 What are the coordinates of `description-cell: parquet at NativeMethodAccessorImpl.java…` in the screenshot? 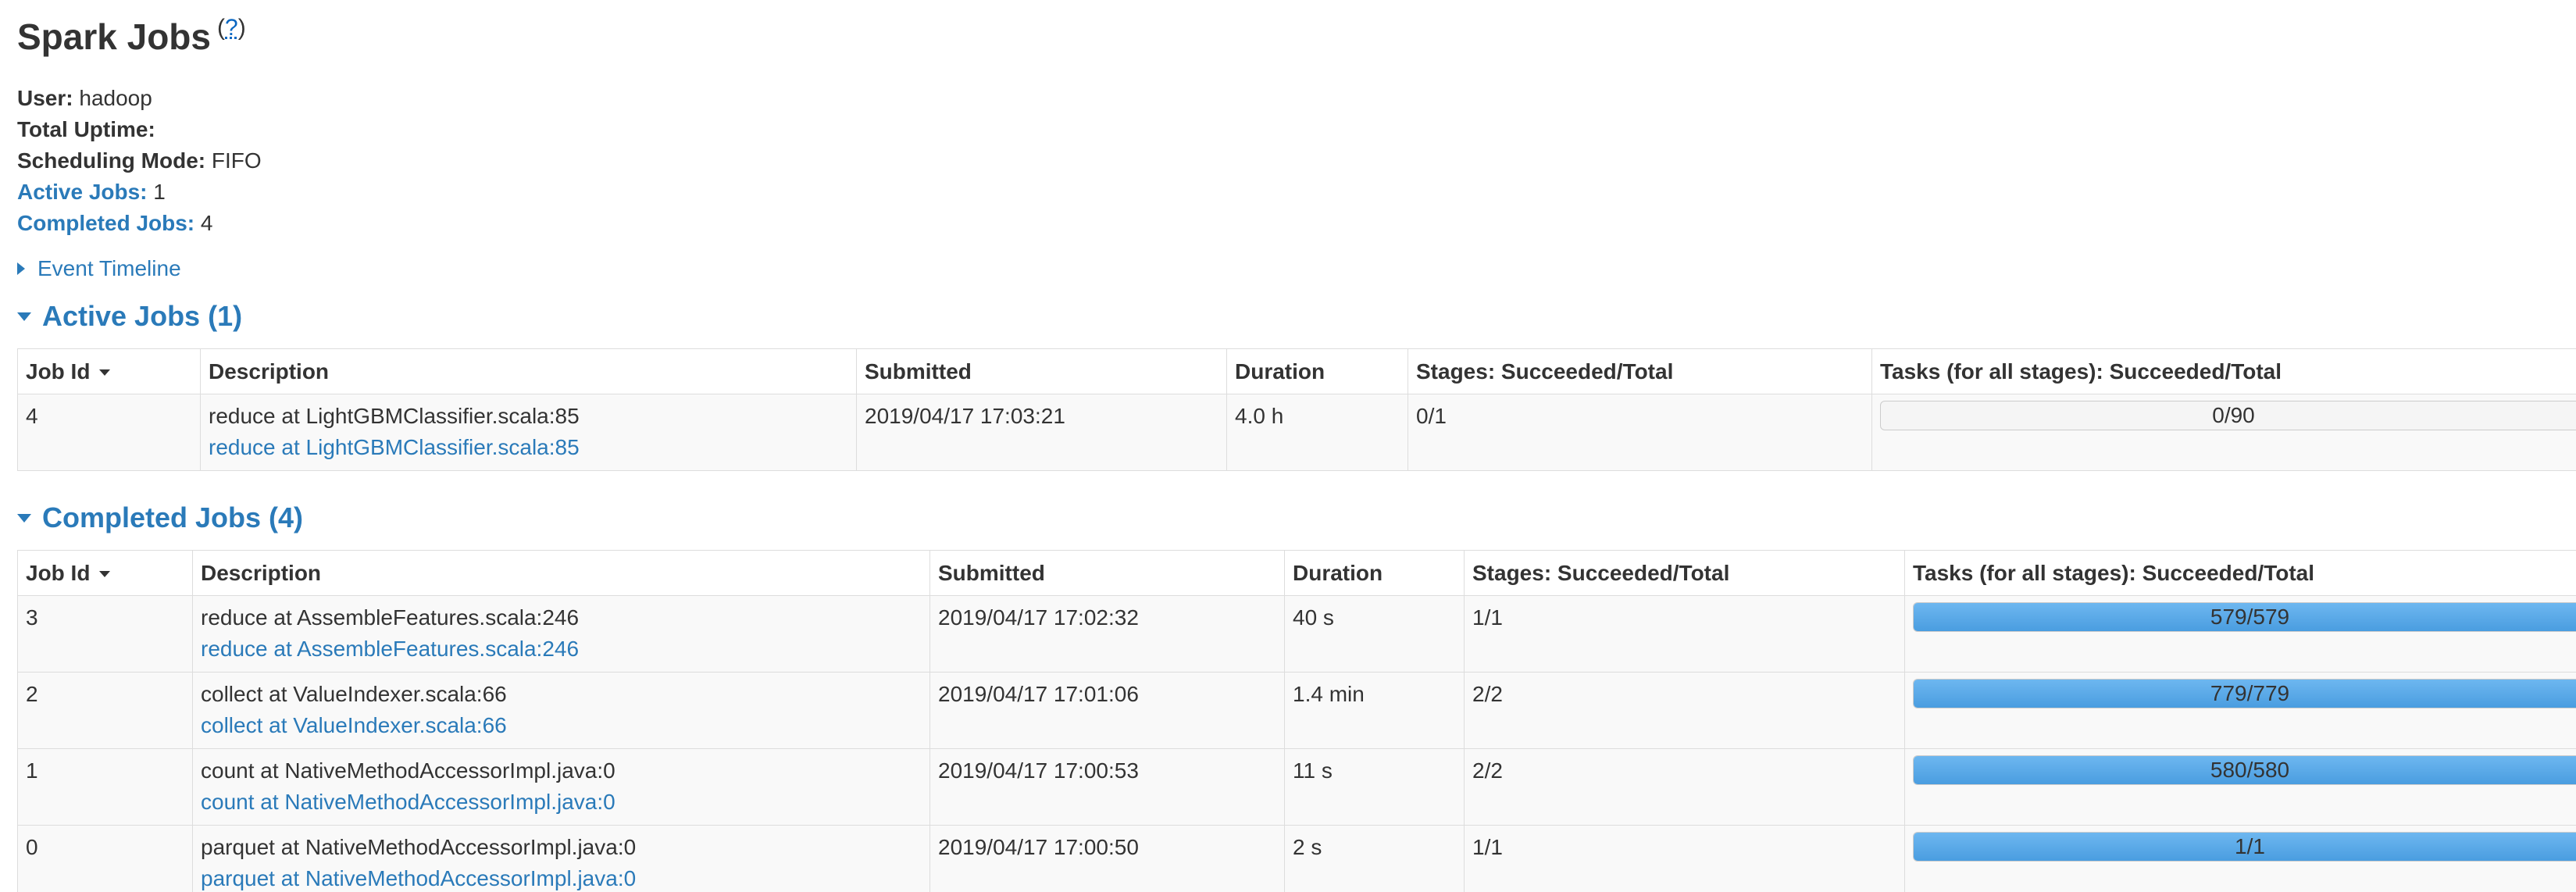 It's located at (561, 859).